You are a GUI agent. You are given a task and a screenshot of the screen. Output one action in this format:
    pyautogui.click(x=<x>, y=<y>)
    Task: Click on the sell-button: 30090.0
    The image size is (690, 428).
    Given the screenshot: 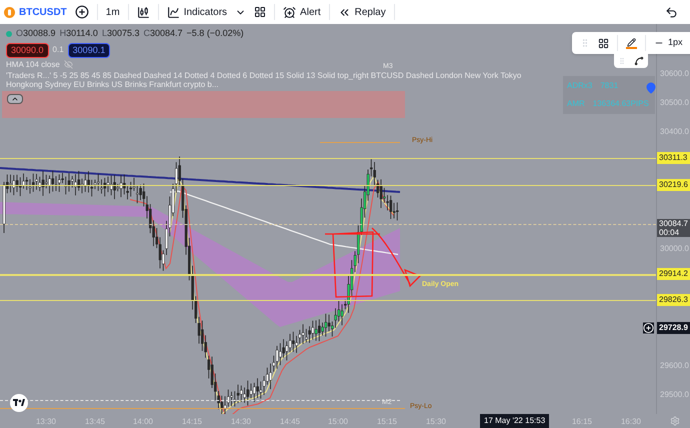 What is the action you would take?
    pyautogui.click(x=27, y=50)
    